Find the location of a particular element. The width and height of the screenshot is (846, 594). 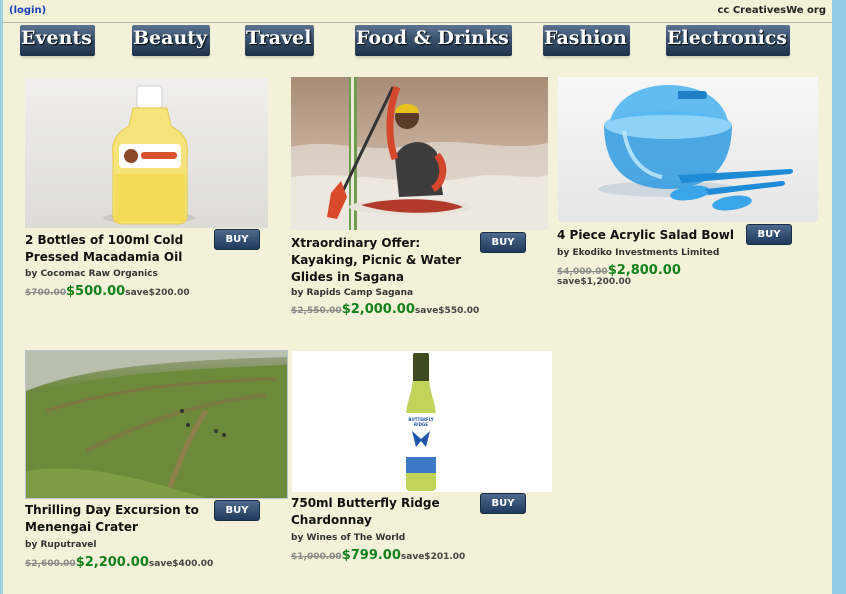

new-price: $799.00 is located at coordinates (371, 555).